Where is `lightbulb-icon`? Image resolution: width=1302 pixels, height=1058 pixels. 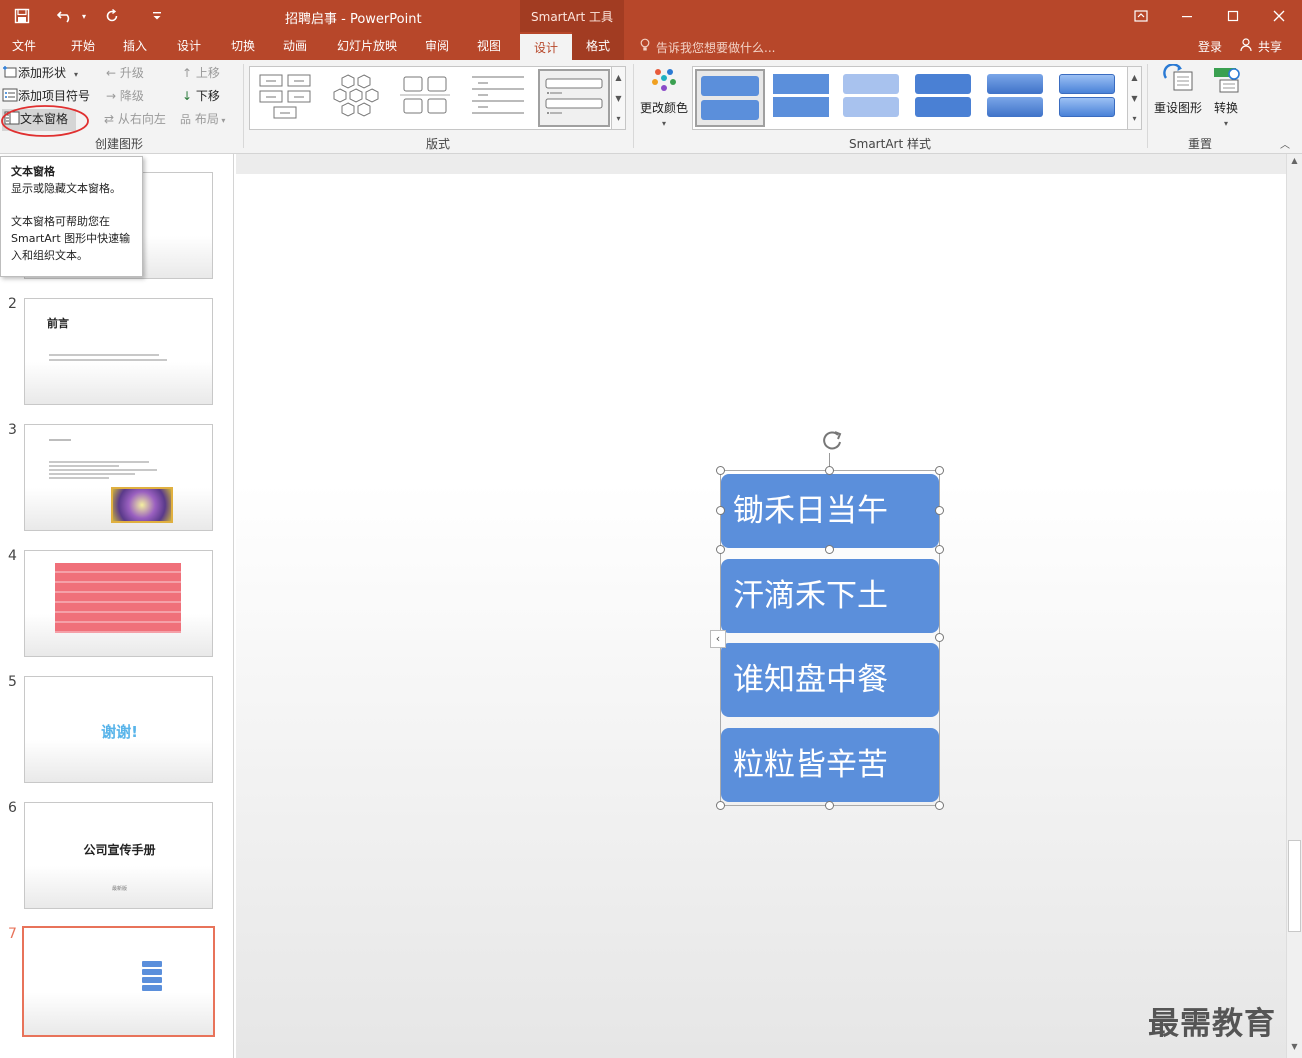
lightbulb-icon is located at coordinates (645, 44).